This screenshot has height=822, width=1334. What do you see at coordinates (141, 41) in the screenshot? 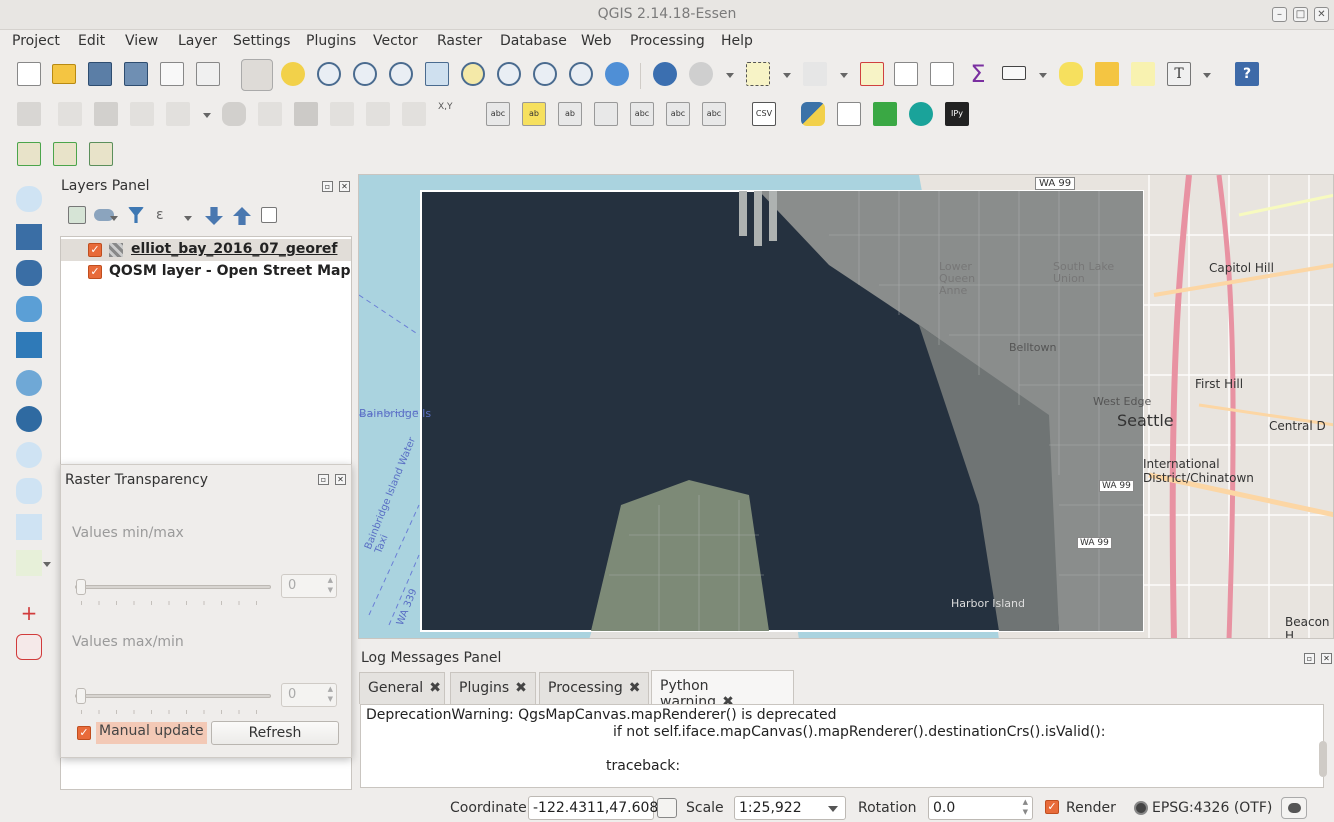
I see `menu-view: View` at bounding box center [141, 41].